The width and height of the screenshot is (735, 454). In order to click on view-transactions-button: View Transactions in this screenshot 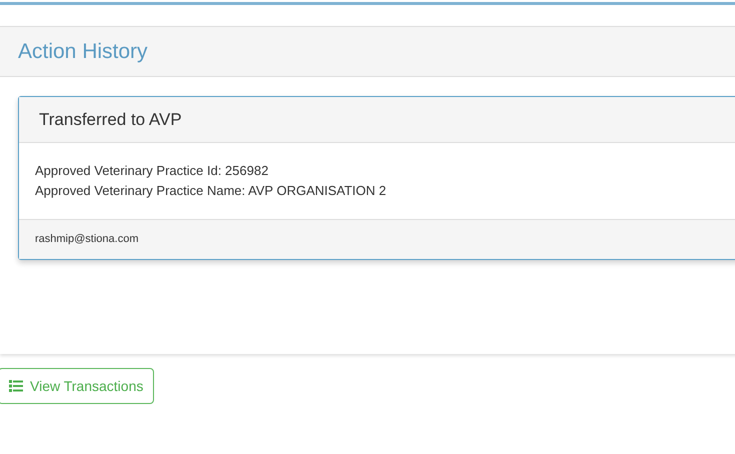, I will do `click(77, 386)`.